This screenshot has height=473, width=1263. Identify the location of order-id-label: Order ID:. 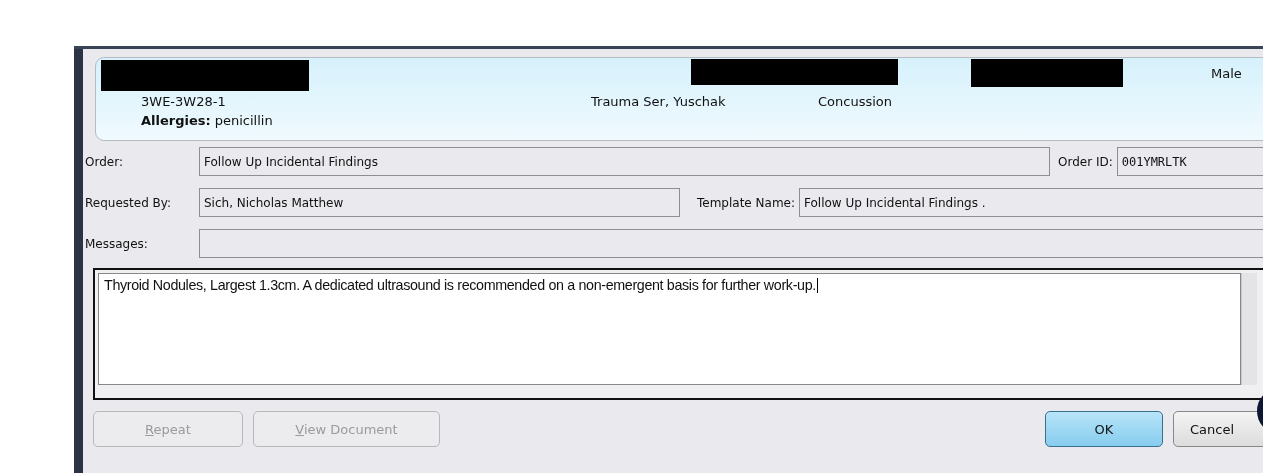
(1085, 161).